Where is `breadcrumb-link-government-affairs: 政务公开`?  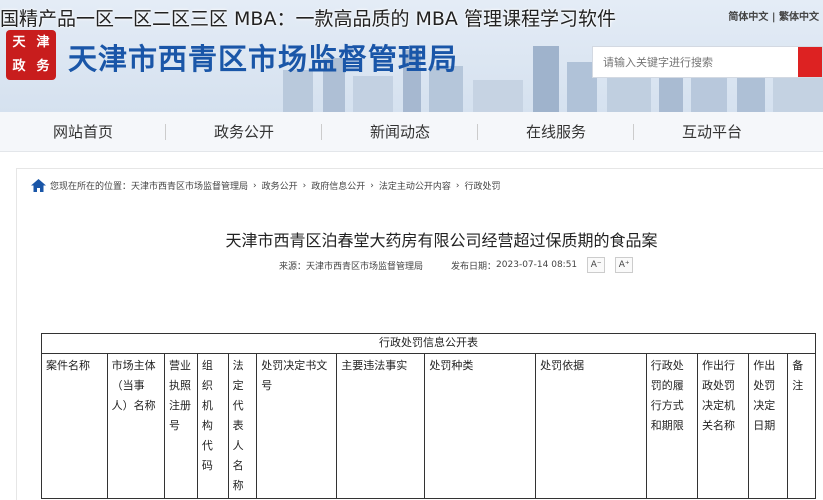 breadcrumb-link-government-affairs: 政务公开 is located at coordinates (280, 185).